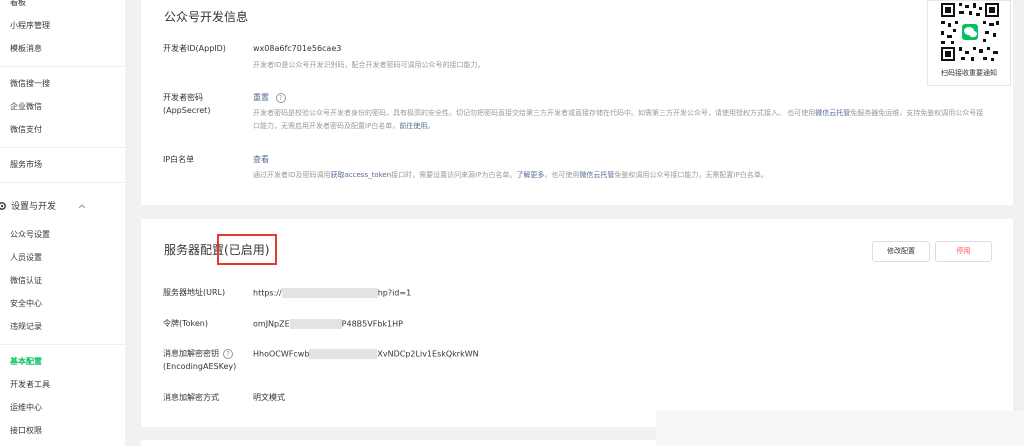 The image size is (1024, 446). Describe the element at coordinates (30, 384) in the screenshot. I see `sidebar-item-dev-tools: 开发者工具` at that location.